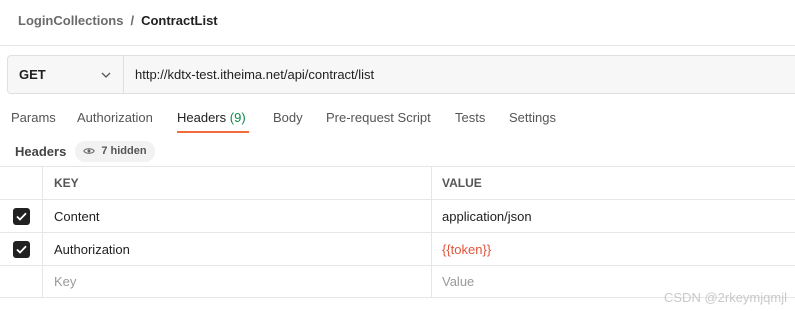  What do you see at coordinates (66, 74) in the screenshot?
I see `method-select: GET` at bounding box center [66, 74].